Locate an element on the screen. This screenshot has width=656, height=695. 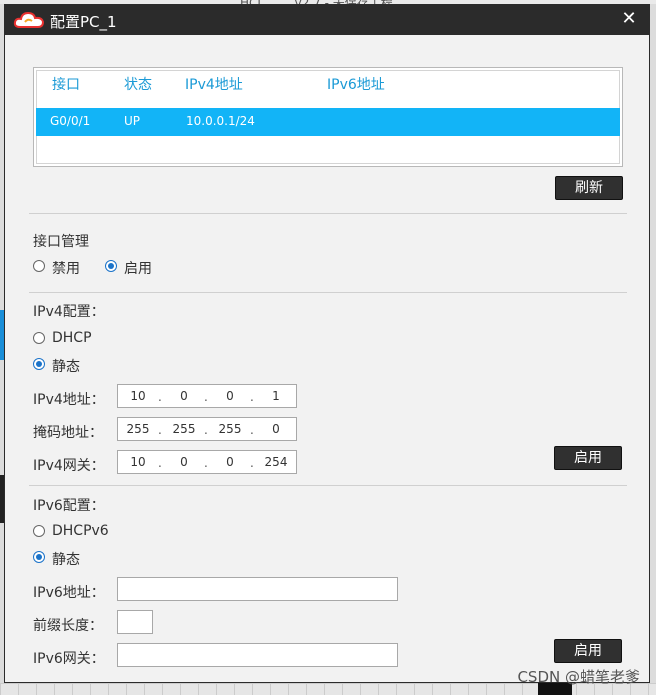
row-status: UP is located at coordinates (132, 121).